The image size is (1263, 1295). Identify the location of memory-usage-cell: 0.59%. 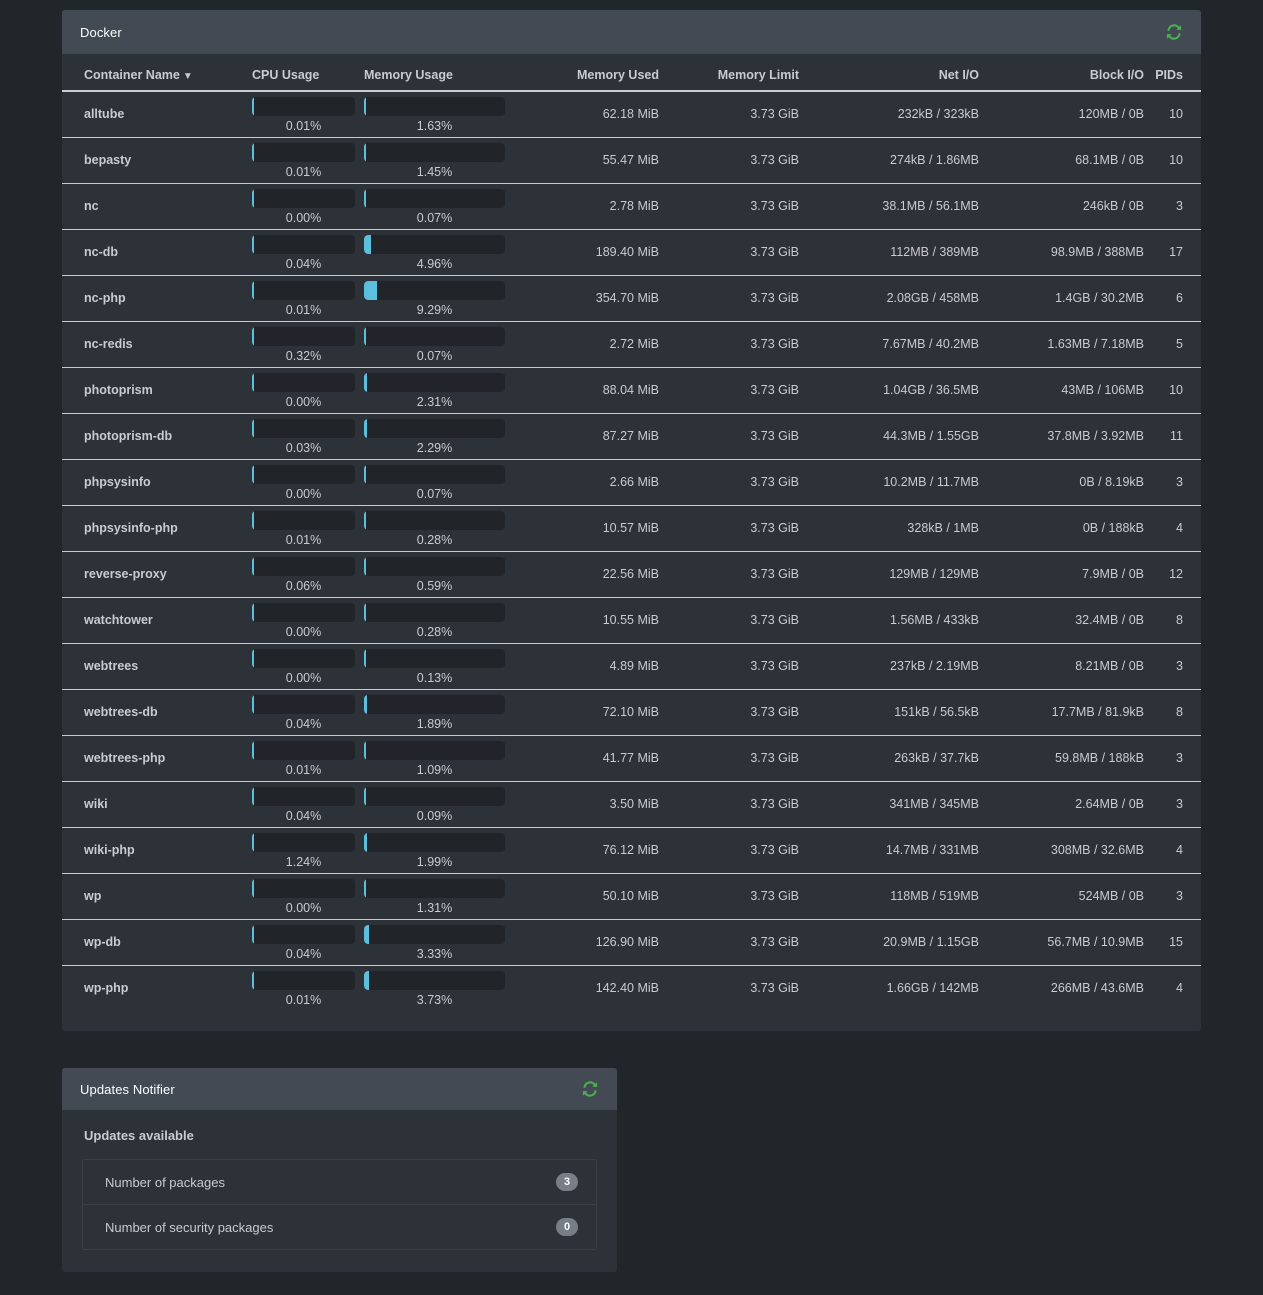
(439, 574).